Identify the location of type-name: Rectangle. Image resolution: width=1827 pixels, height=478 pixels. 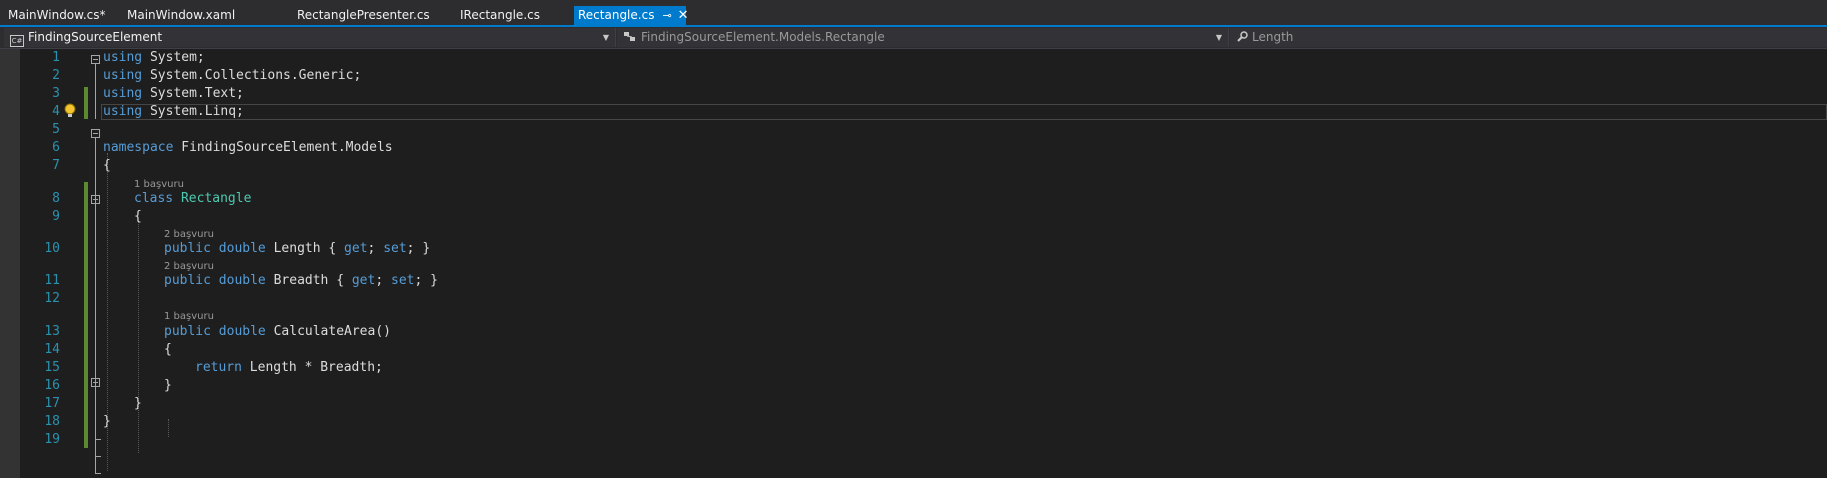
(216, 198).